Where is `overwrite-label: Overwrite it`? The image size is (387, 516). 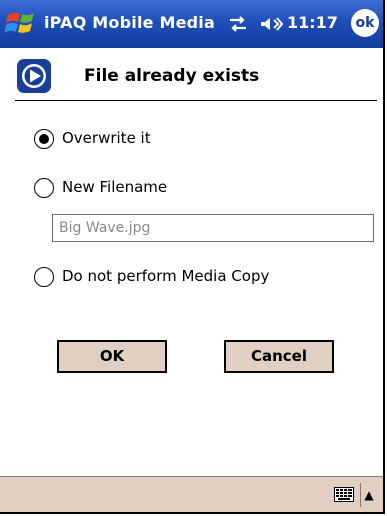 overwrite-label: Overwrite it is located at coordinates (106, 138).